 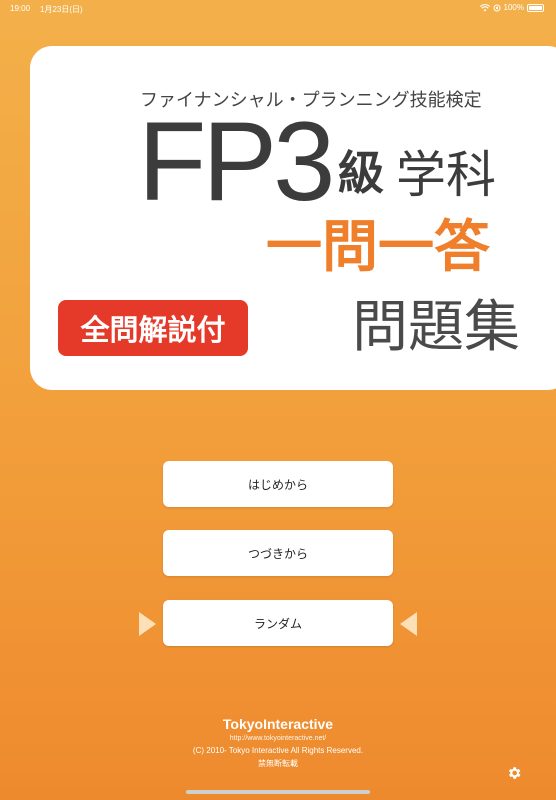 What do you see at coordinates (436, 327) in the screenshot?
I see `title-collection: 問題集` at bounding box center [436, 327].